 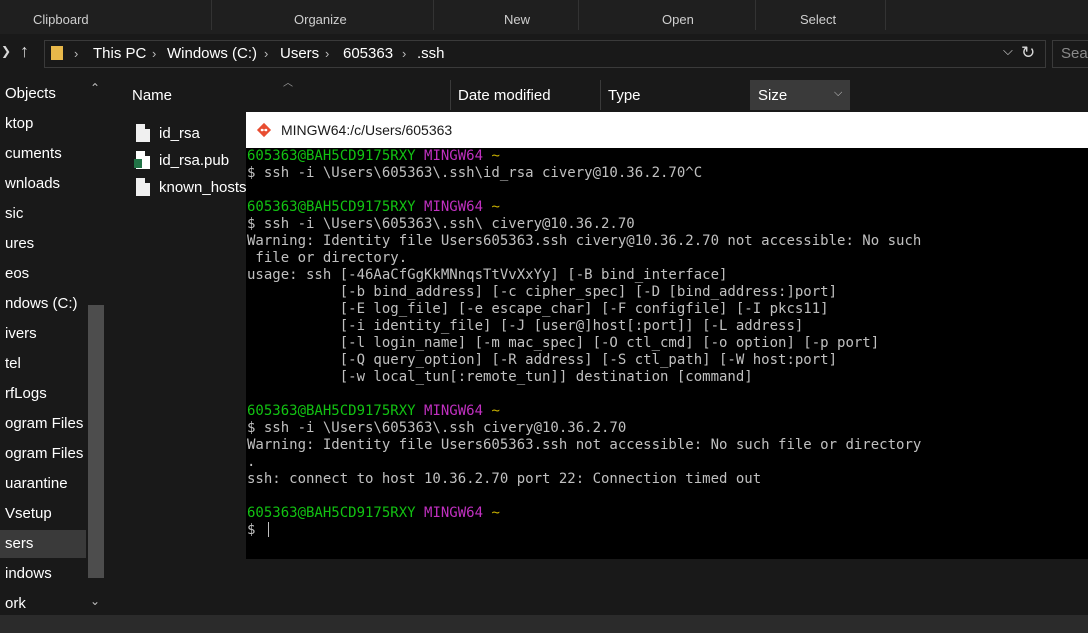 I want to click on scroll-down-arrow-icon: ⌄, so click(x=95, y=601).